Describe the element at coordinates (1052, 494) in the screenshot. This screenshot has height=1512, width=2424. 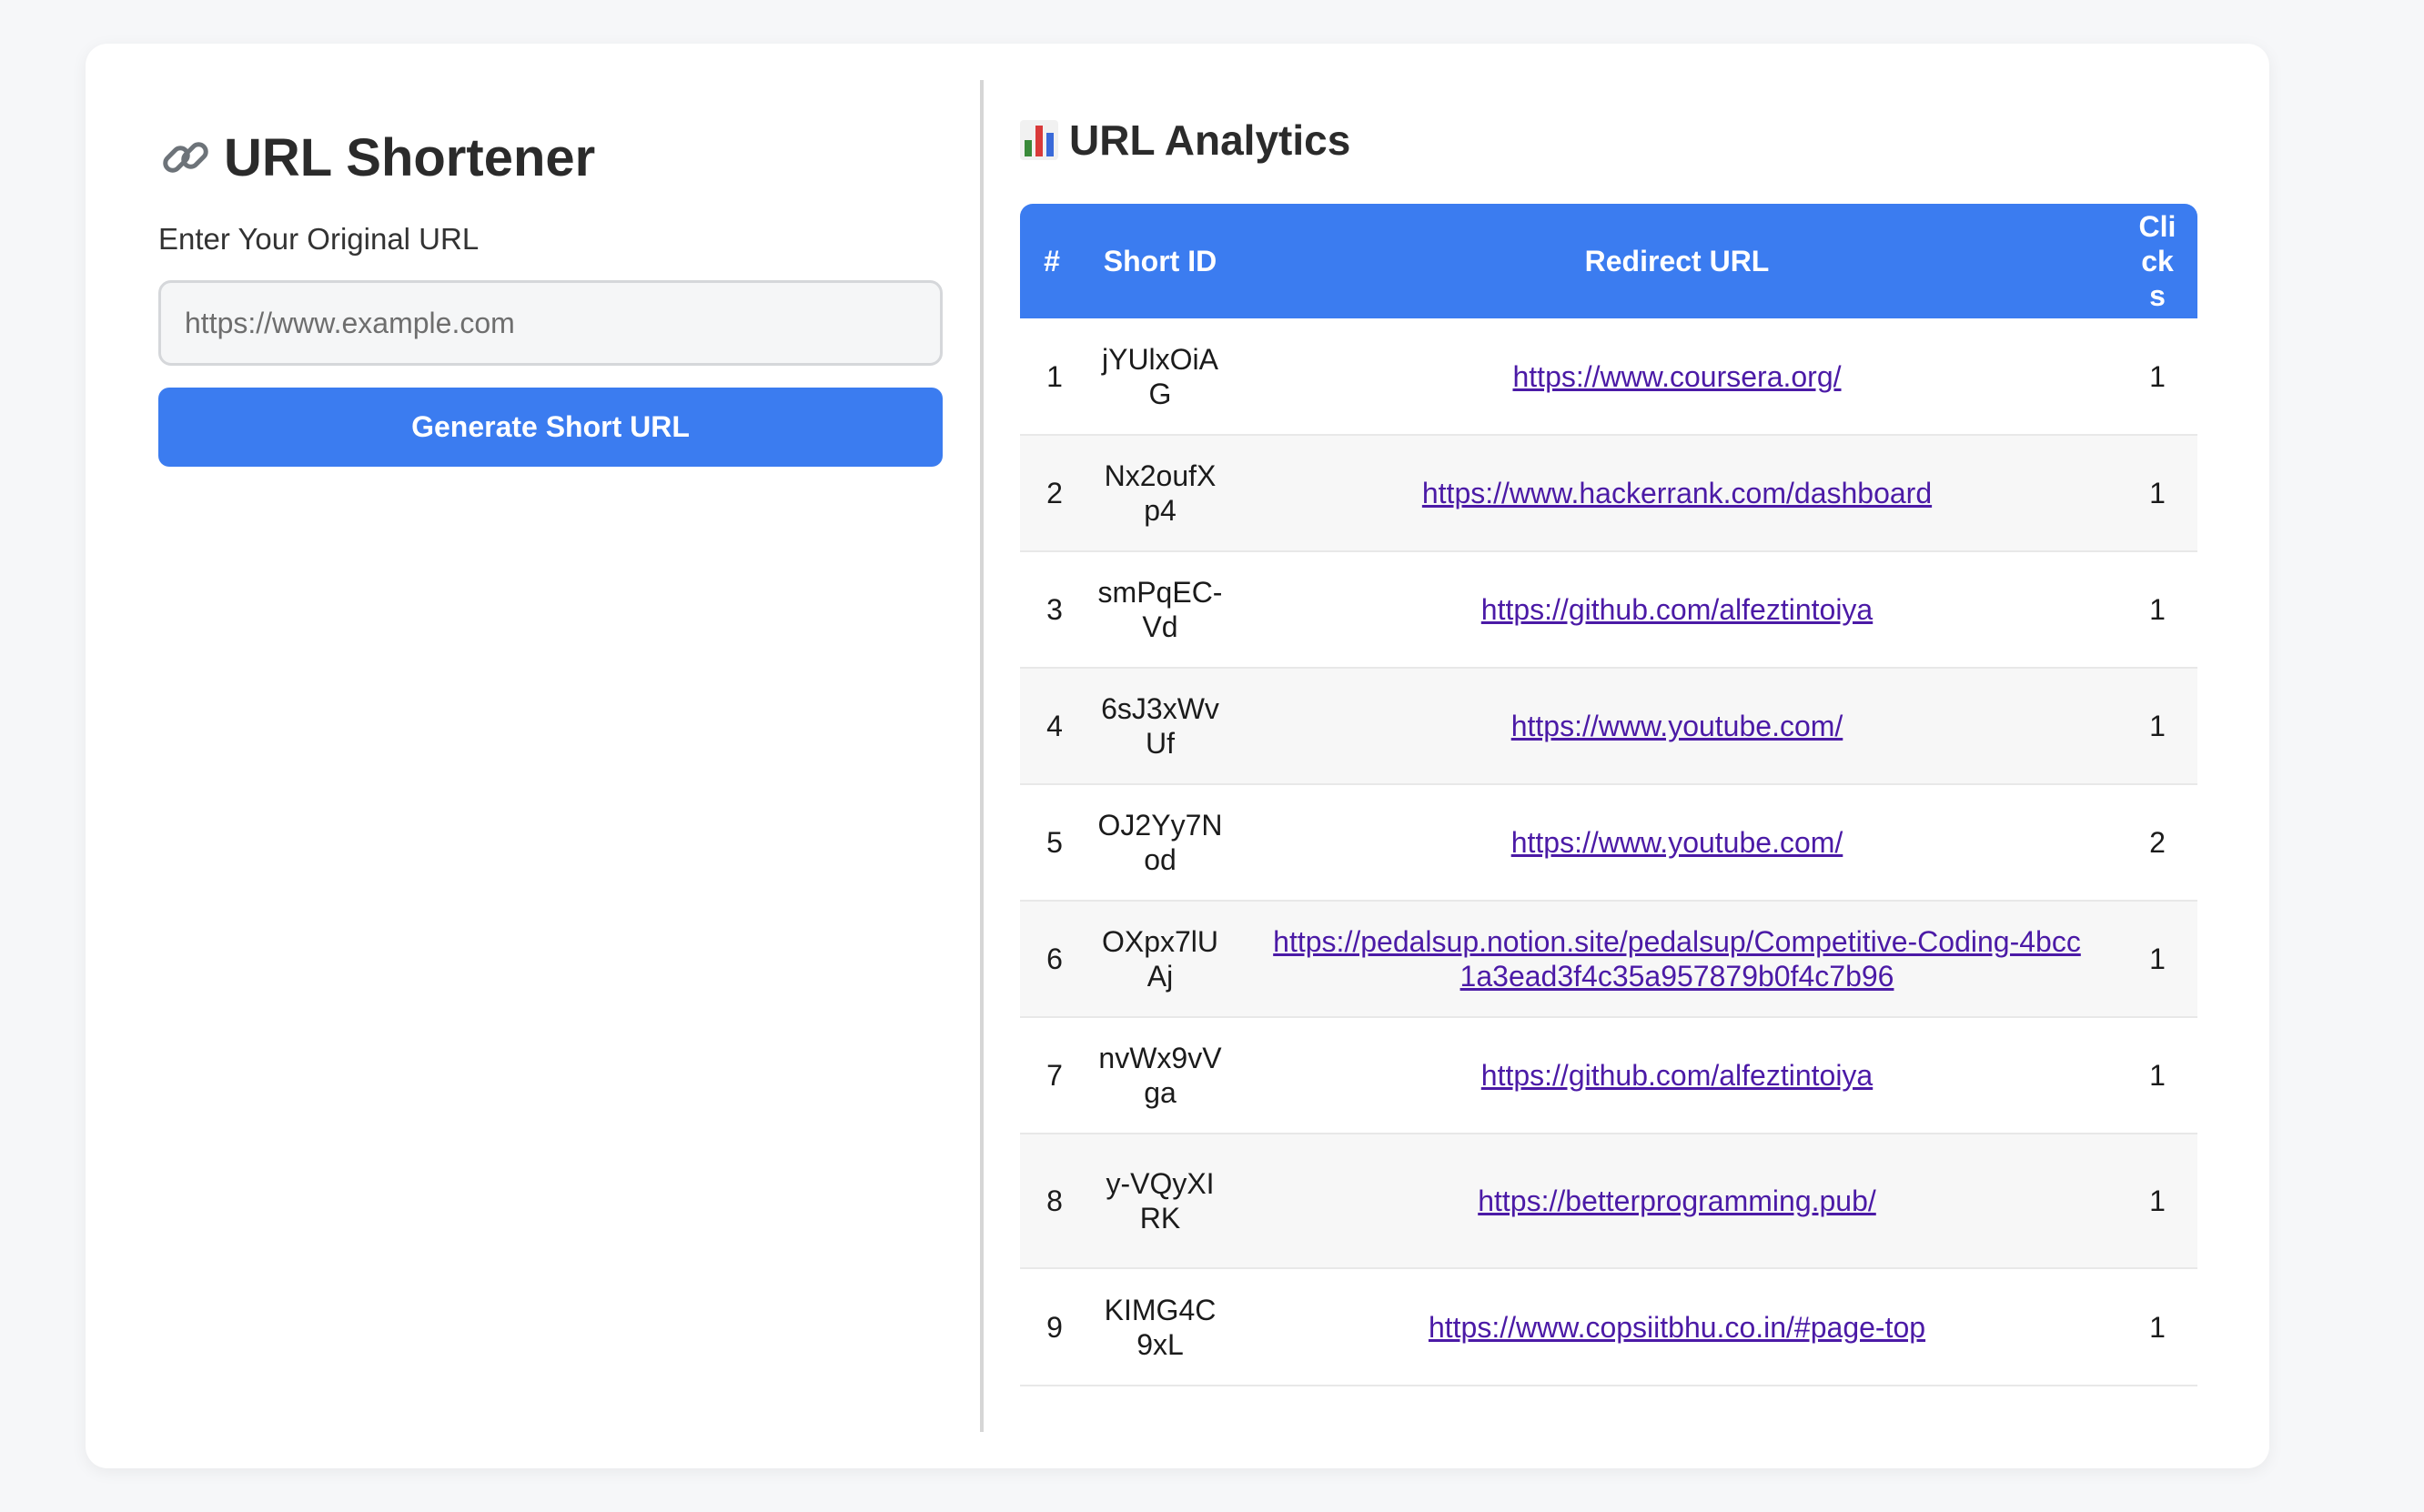
I see `row-number: 2` at that location.